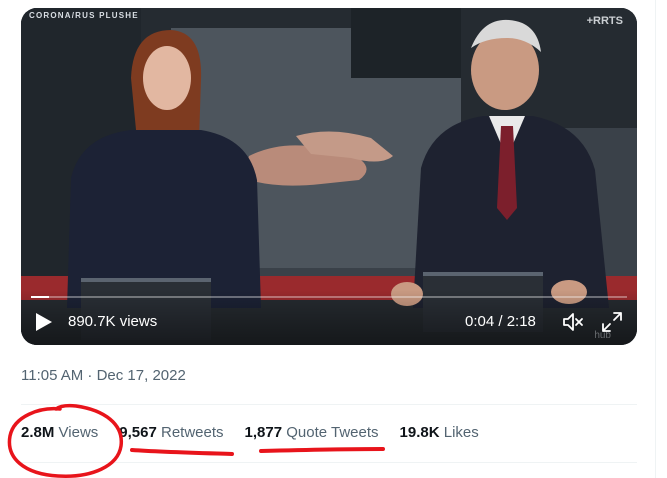 The width and height of the screenshot is (667, 478). Describe the element at coordinates (329, 297) in the screenshot. I see `video-progress-bar` at that location.